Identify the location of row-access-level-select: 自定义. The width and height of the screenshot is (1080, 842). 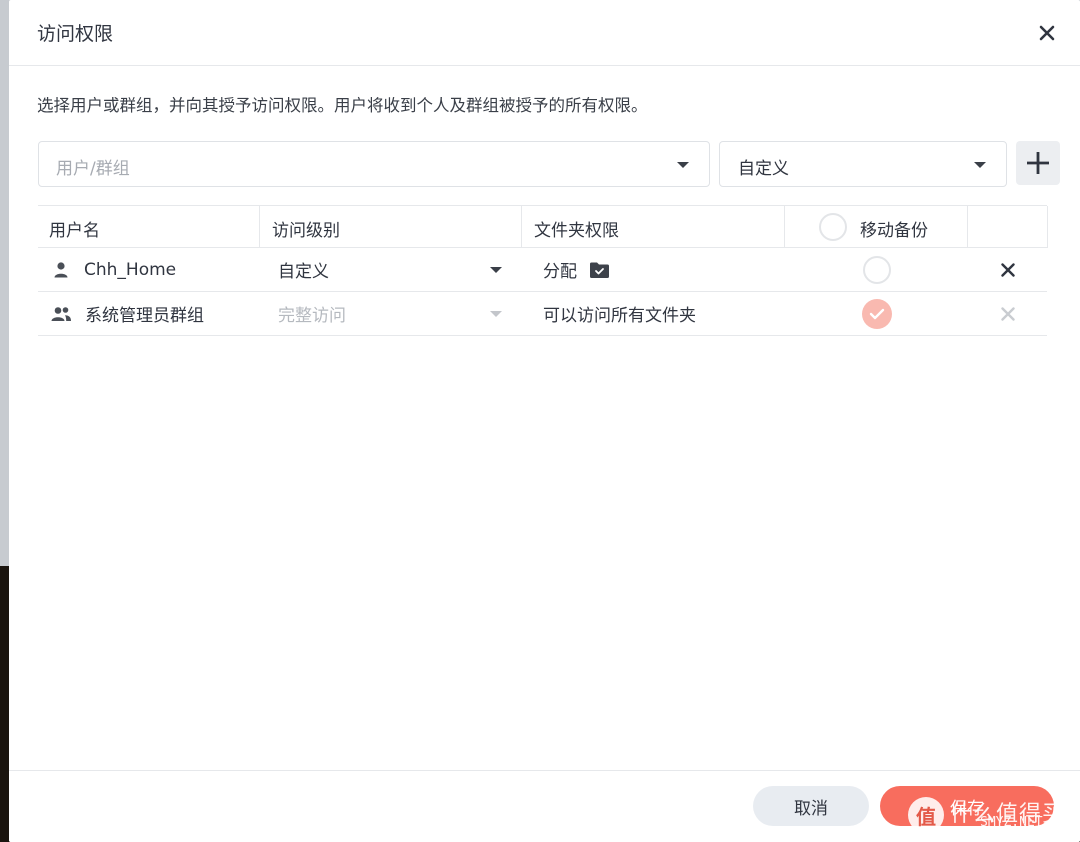
(391, 269).